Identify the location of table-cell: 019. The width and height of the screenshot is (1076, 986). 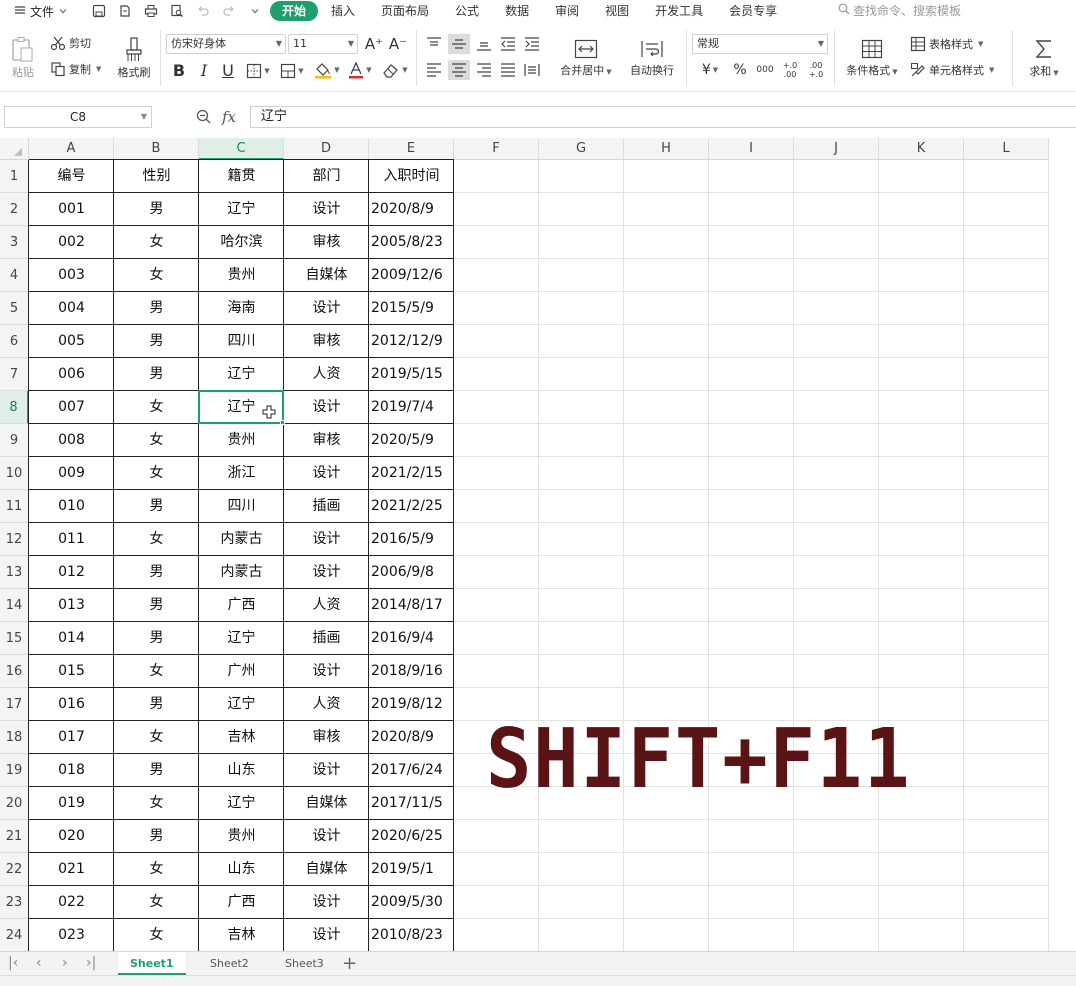
(71, 803).